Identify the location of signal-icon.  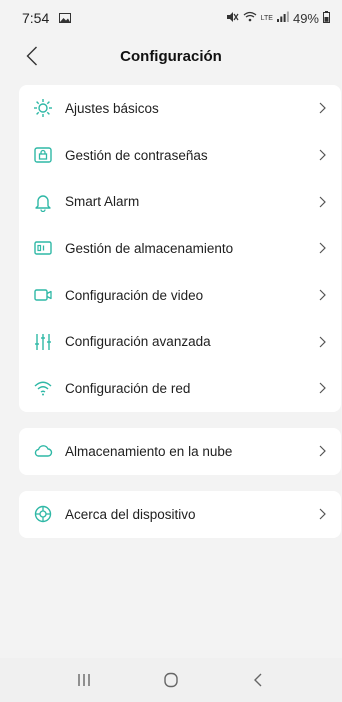
(282, 18).